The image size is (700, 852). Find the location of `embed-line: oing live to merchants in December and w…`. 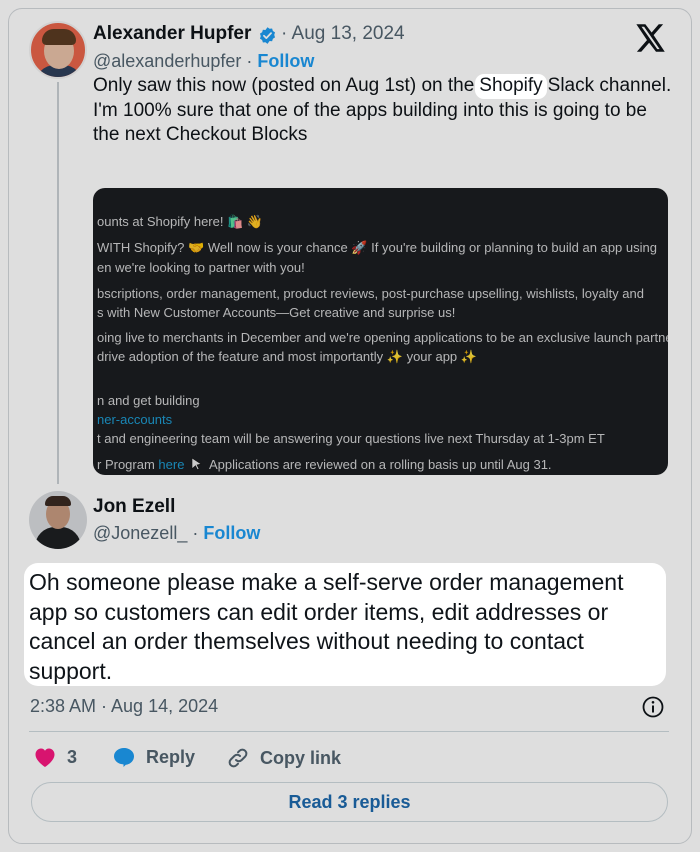

embed-line: oing live to merchants in December and w… is located at coordinates (382, 337).